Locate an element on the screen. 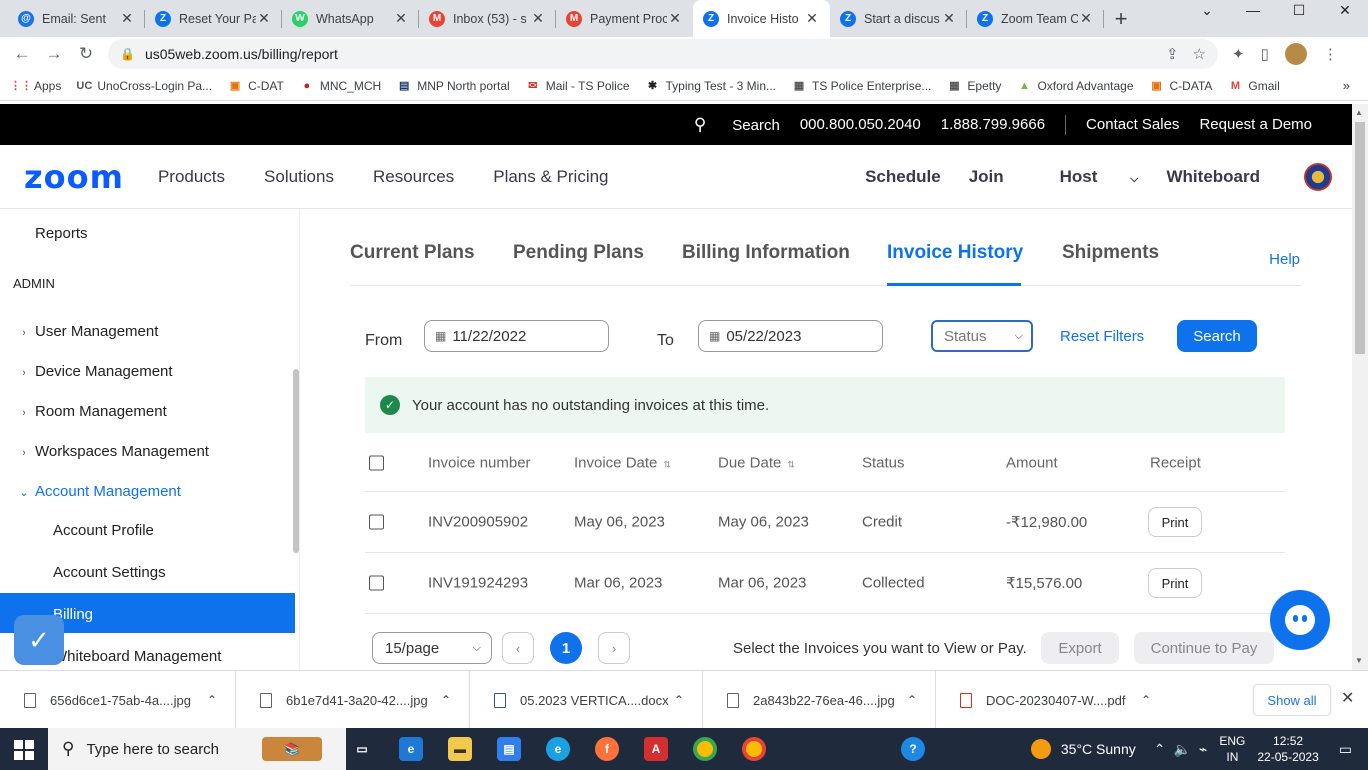 This screenshot has width=1368, height=770. page-number: 1 is located at coordinates (566, 648).